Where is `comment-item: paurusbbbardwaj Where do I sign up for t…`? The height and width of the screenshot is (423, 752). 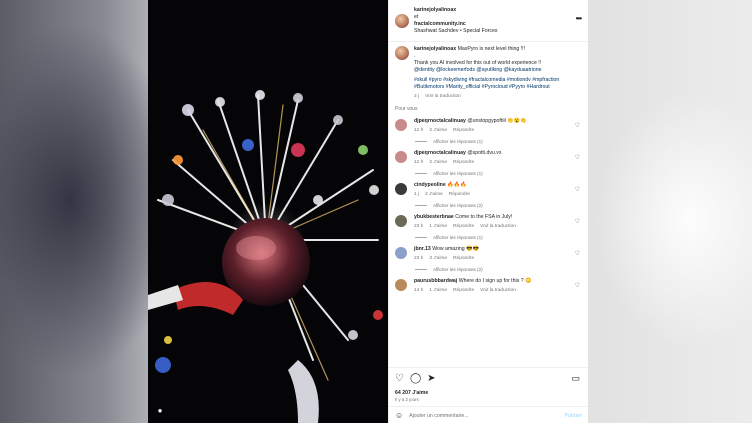 comment-item: paurusbbbardwaj Where do I sign up for t… is located at coordinates (488, 286).